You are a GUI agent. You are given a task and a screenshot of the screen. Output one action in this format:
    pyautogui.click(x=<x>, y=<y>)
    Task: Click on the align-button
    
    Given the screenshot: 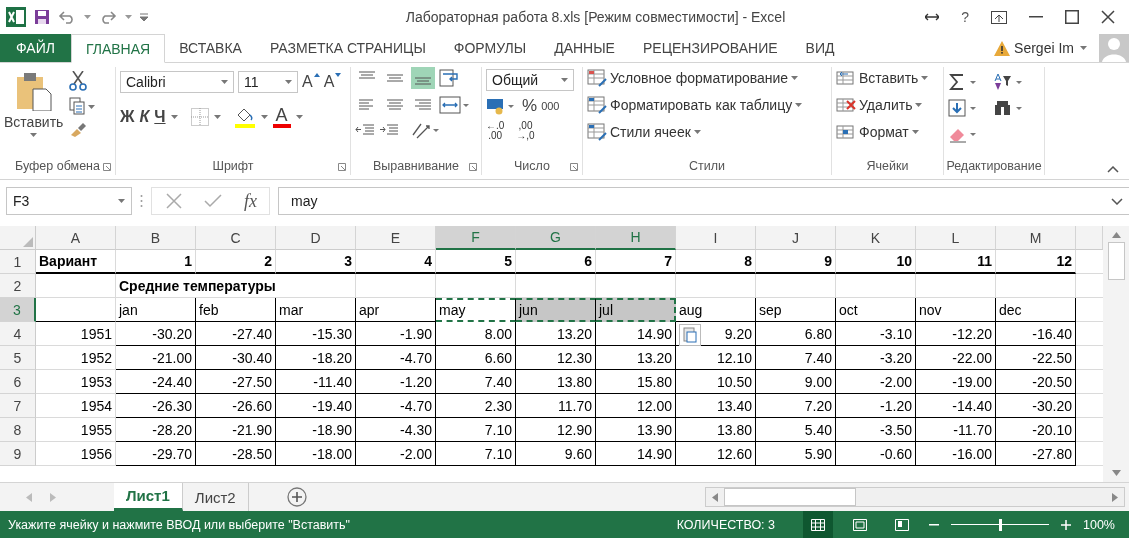 What is the action you would take?
    pyautogui.click(x=423, y=78)
    